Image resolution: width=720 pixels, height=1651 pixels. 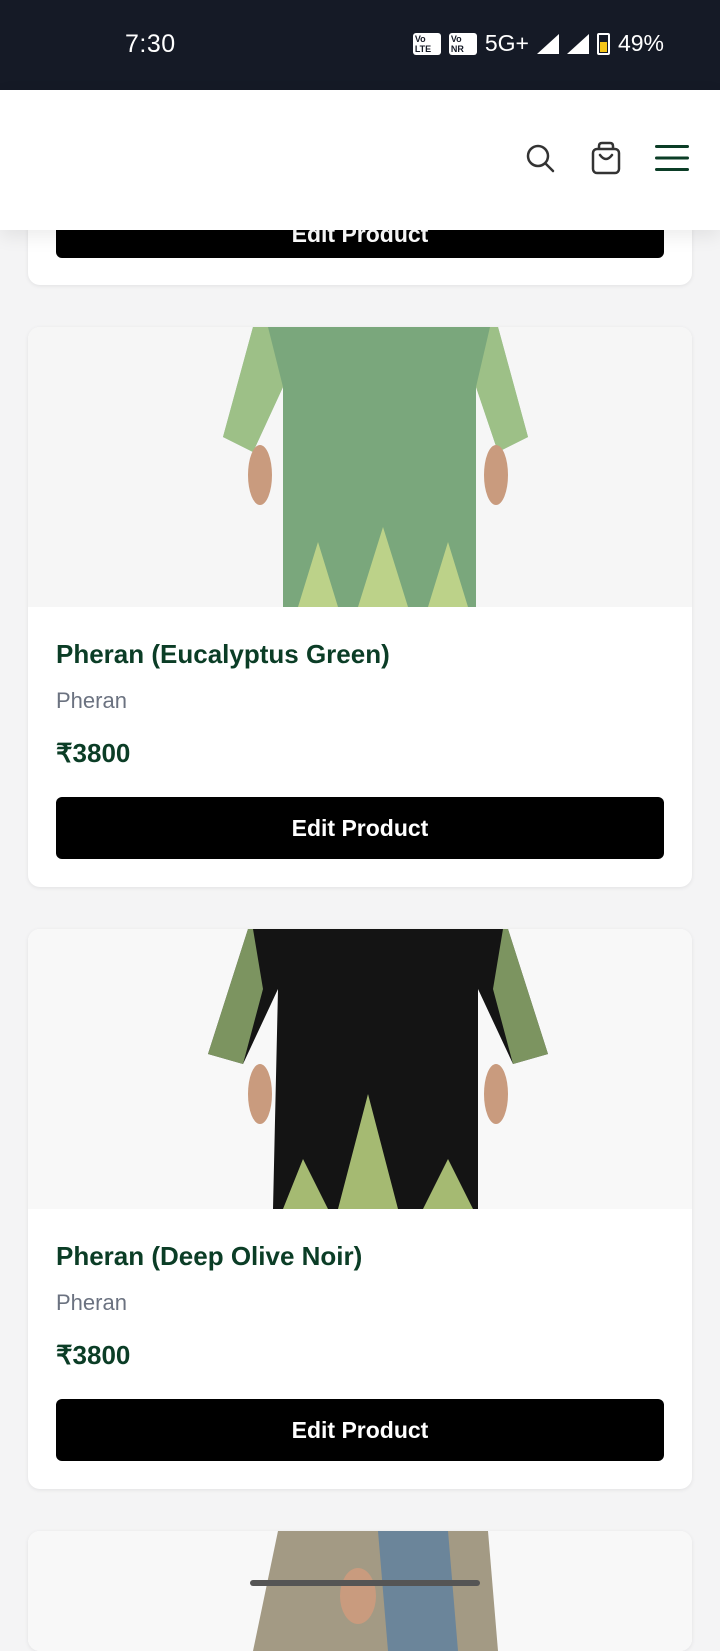 I want to click on network-label: 5G+, so click(x=506, y=43).